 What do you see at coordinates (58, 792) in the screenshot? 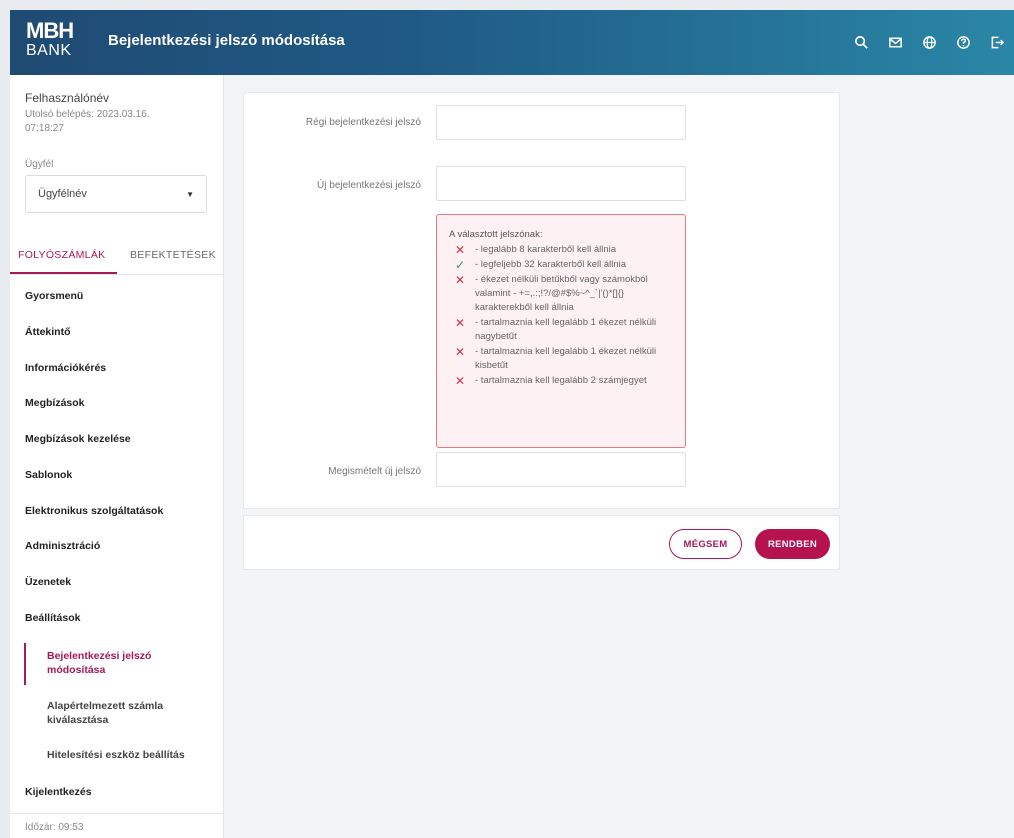
I see `nav-item-kijelentkezes: Kijelentkezés` at bounding box center [58, 792].